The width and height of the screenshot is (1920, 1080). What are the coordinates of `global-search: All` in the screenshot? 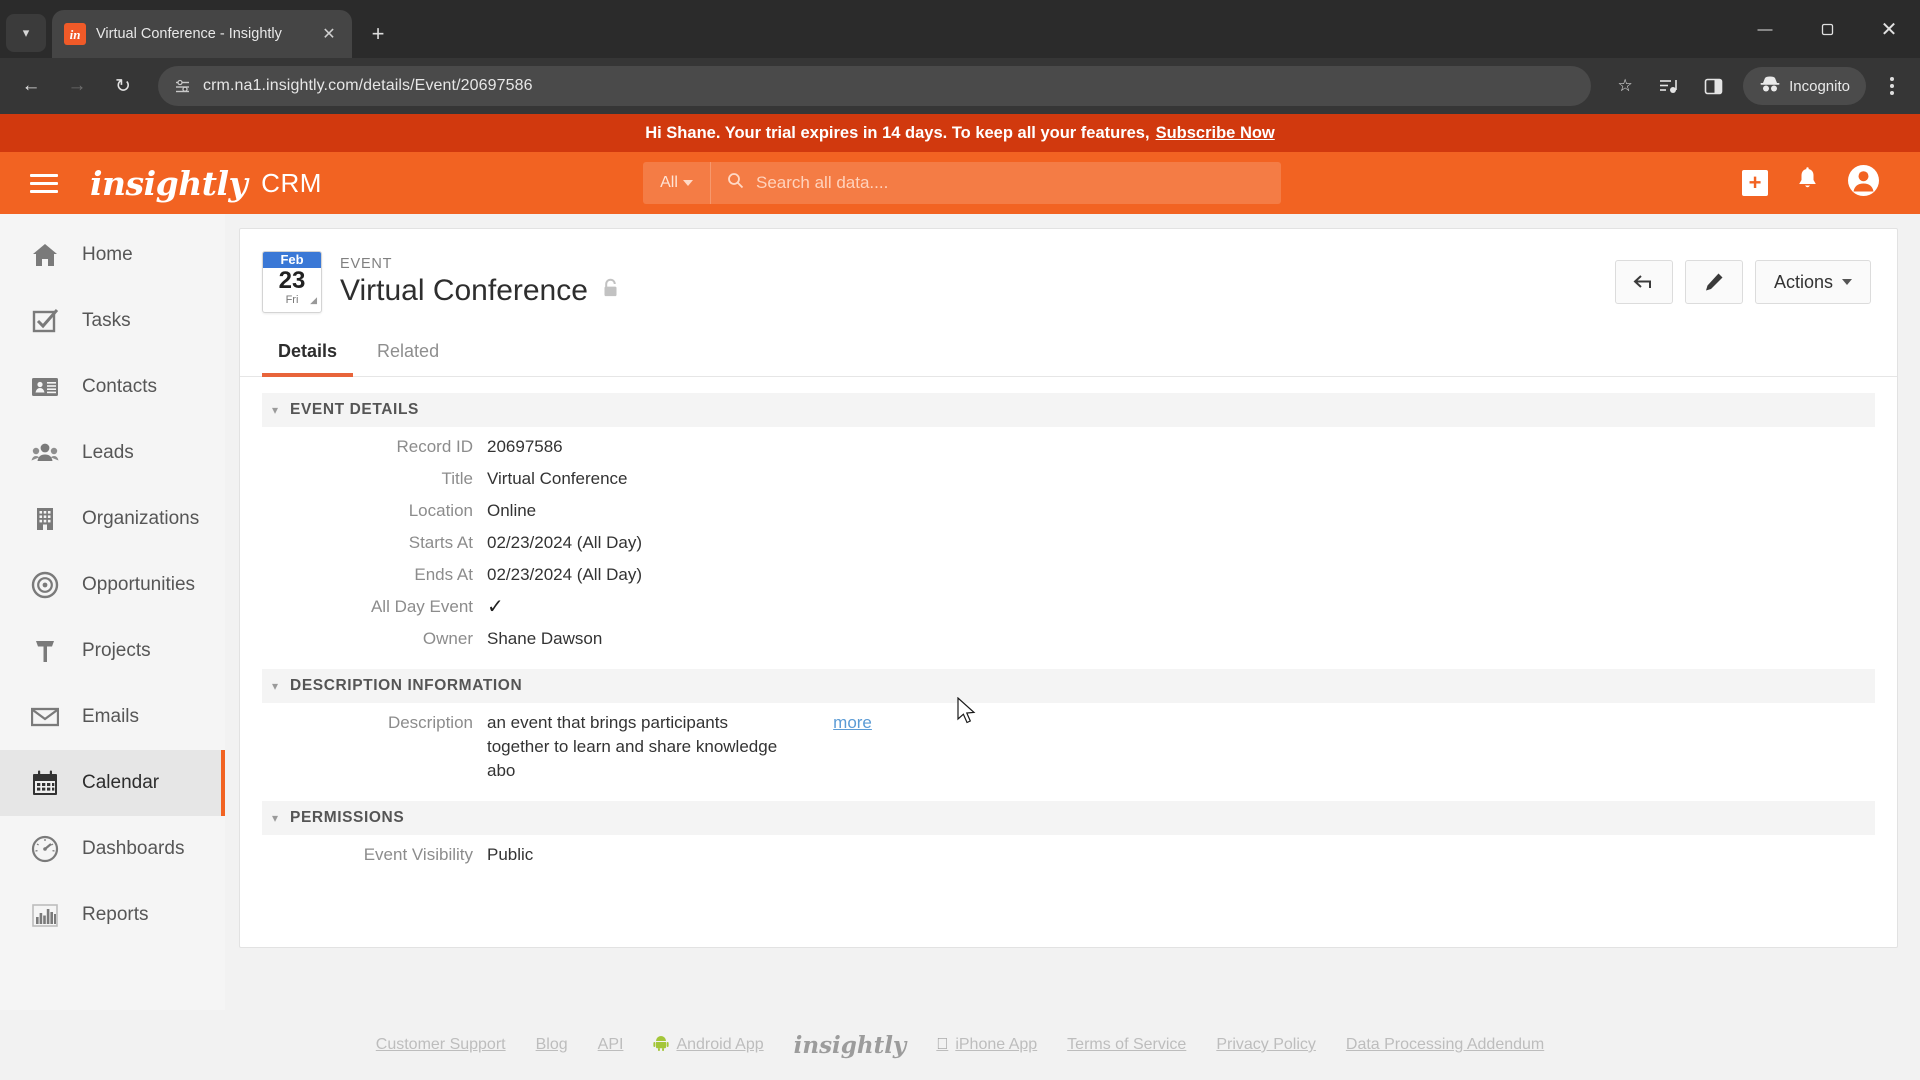 It's located at (962, 183).